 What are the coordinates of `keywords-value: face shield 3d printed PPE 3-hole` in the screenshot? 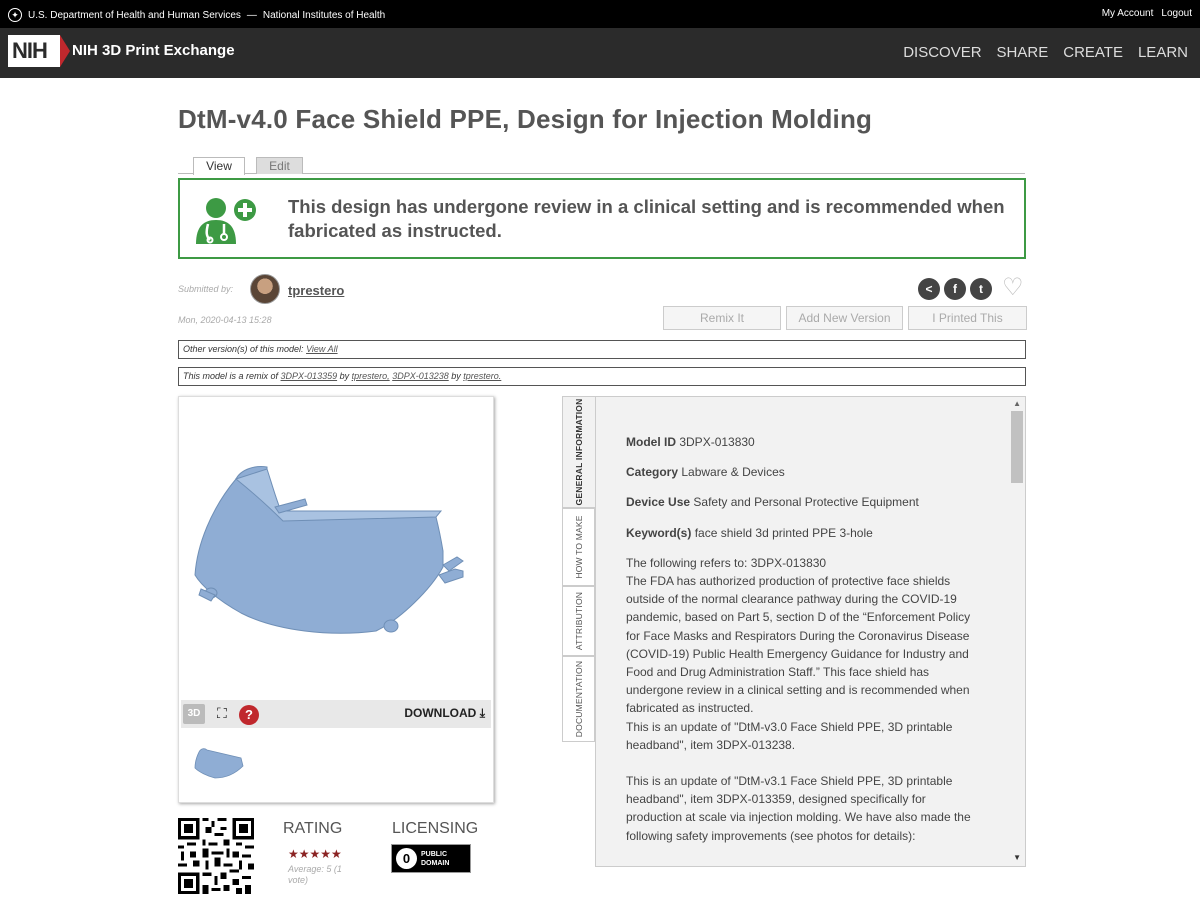 It's located at (783, 532).